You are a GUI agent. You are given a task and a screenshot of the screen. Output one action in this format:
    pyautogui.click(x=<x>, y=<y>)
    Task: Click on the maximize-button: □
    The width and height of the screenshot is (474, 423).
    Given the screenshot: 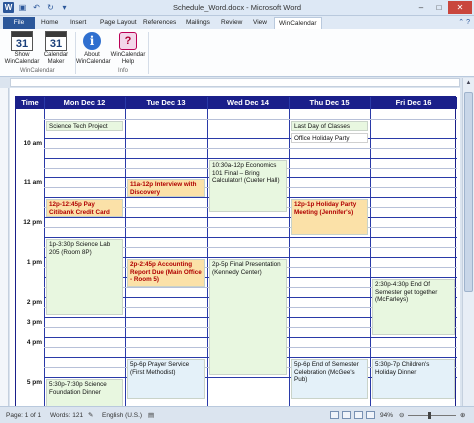 What is the action you would take?
    pyautogui.click(x=439, y=7)
    